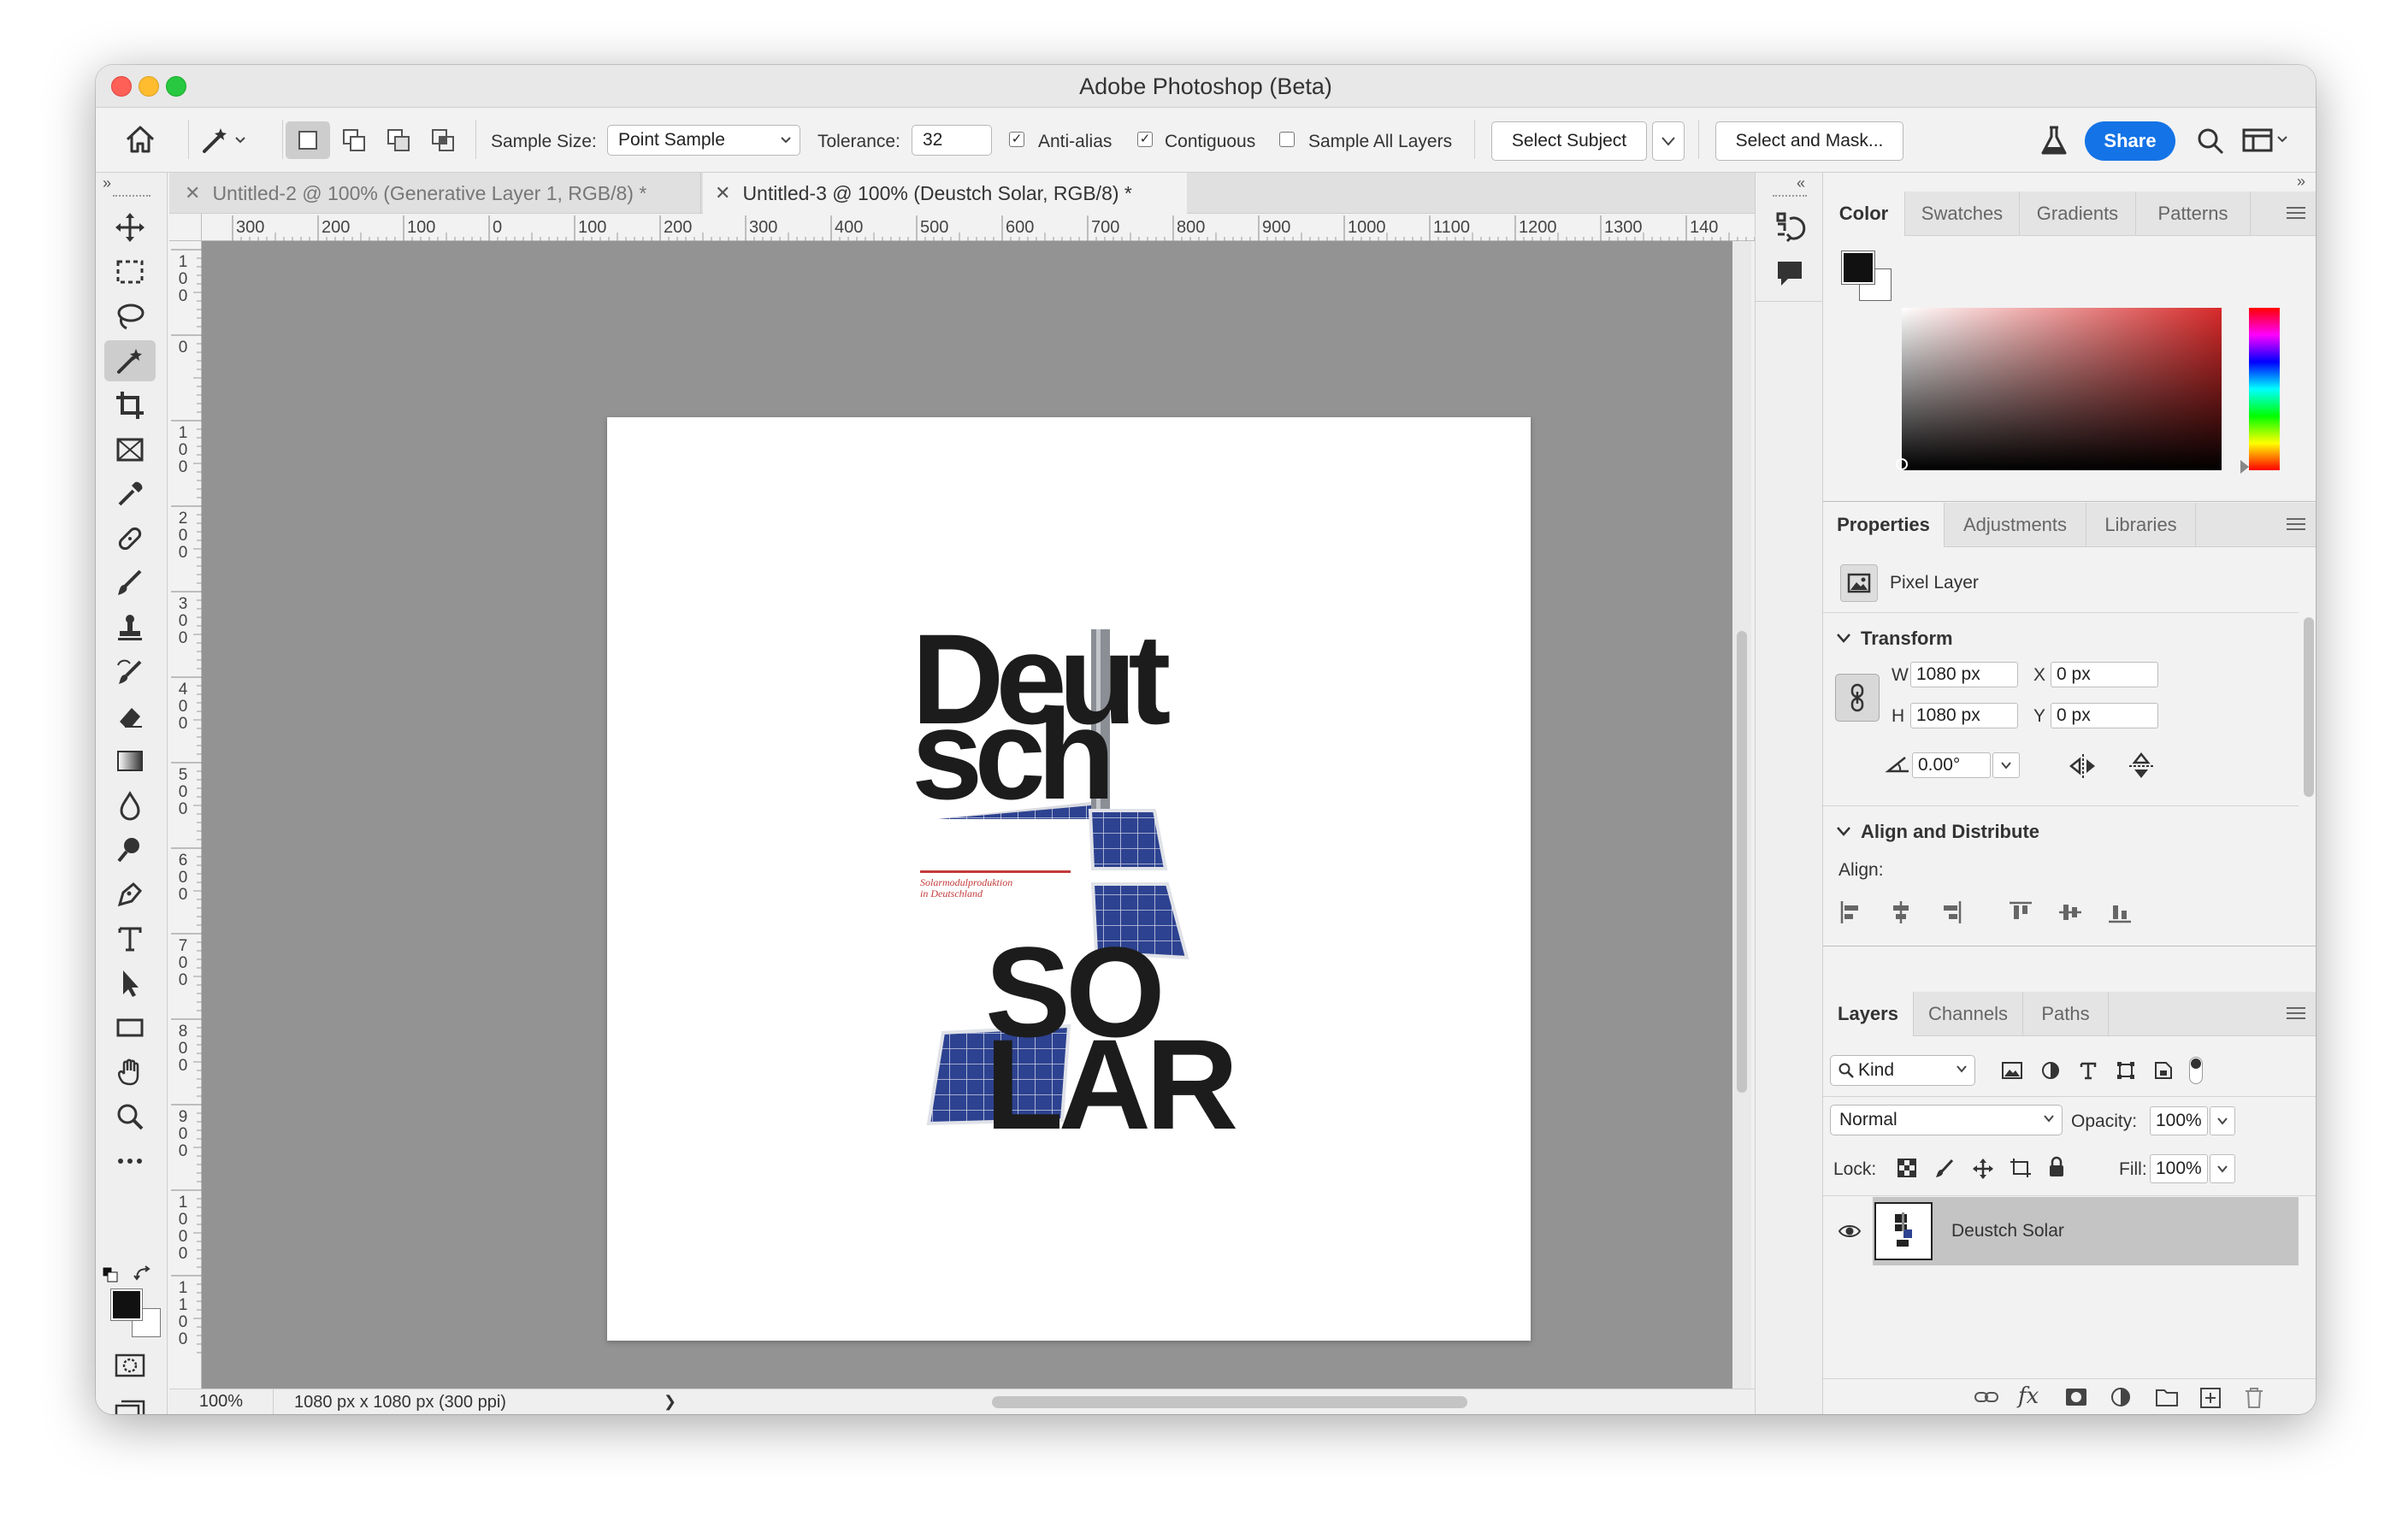 The width and height of the screenshot is (2408, 1539). I want to click on fill-dropdown, so click(2222, 1168).